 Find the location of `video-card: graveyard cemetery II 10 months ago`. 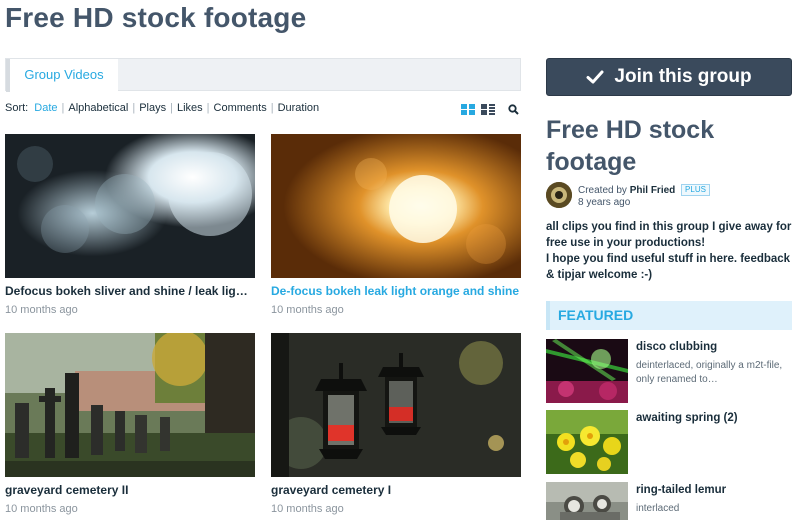

video-card: graveyard cemetery II 10 months ago is located at coordinates (130, 424).